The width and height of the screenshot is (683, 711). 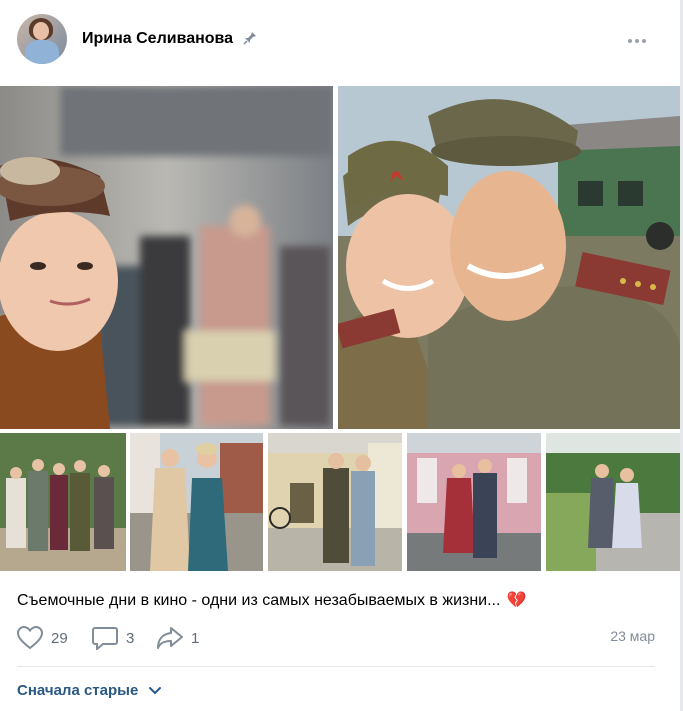 I want to click on heart-icon, so click(x=30, y=638).